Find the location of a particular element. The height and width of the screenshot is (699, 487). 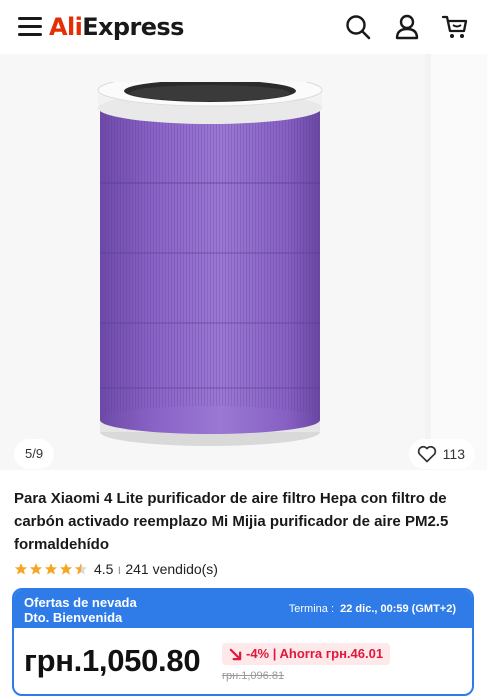

current-price: грн.1,050.80 is located at coordinates (112, 660).